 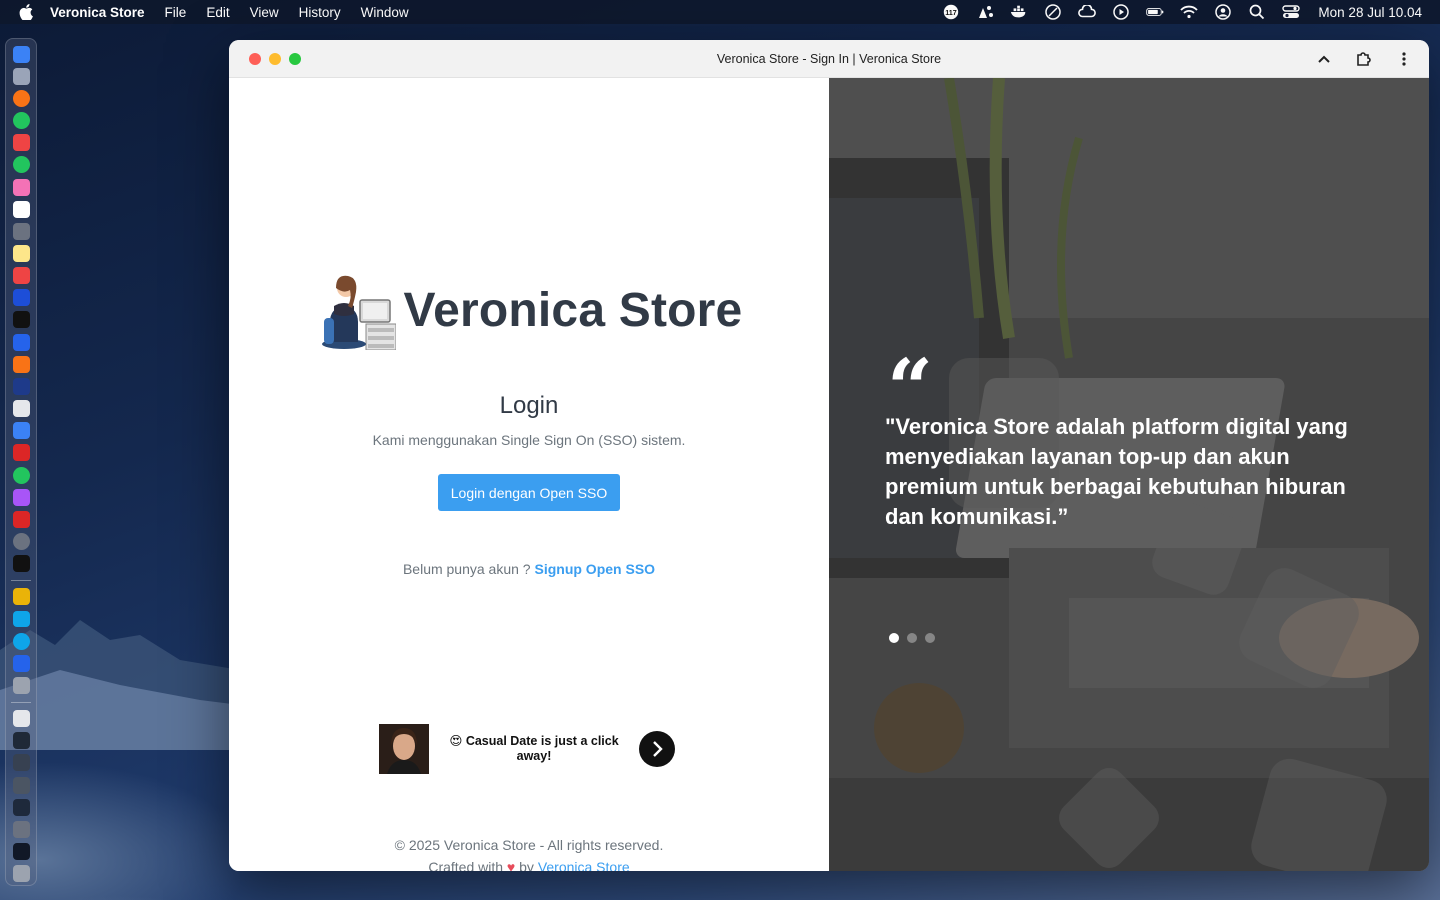 I want to click on brave-icon, so click(x=21, y=143).